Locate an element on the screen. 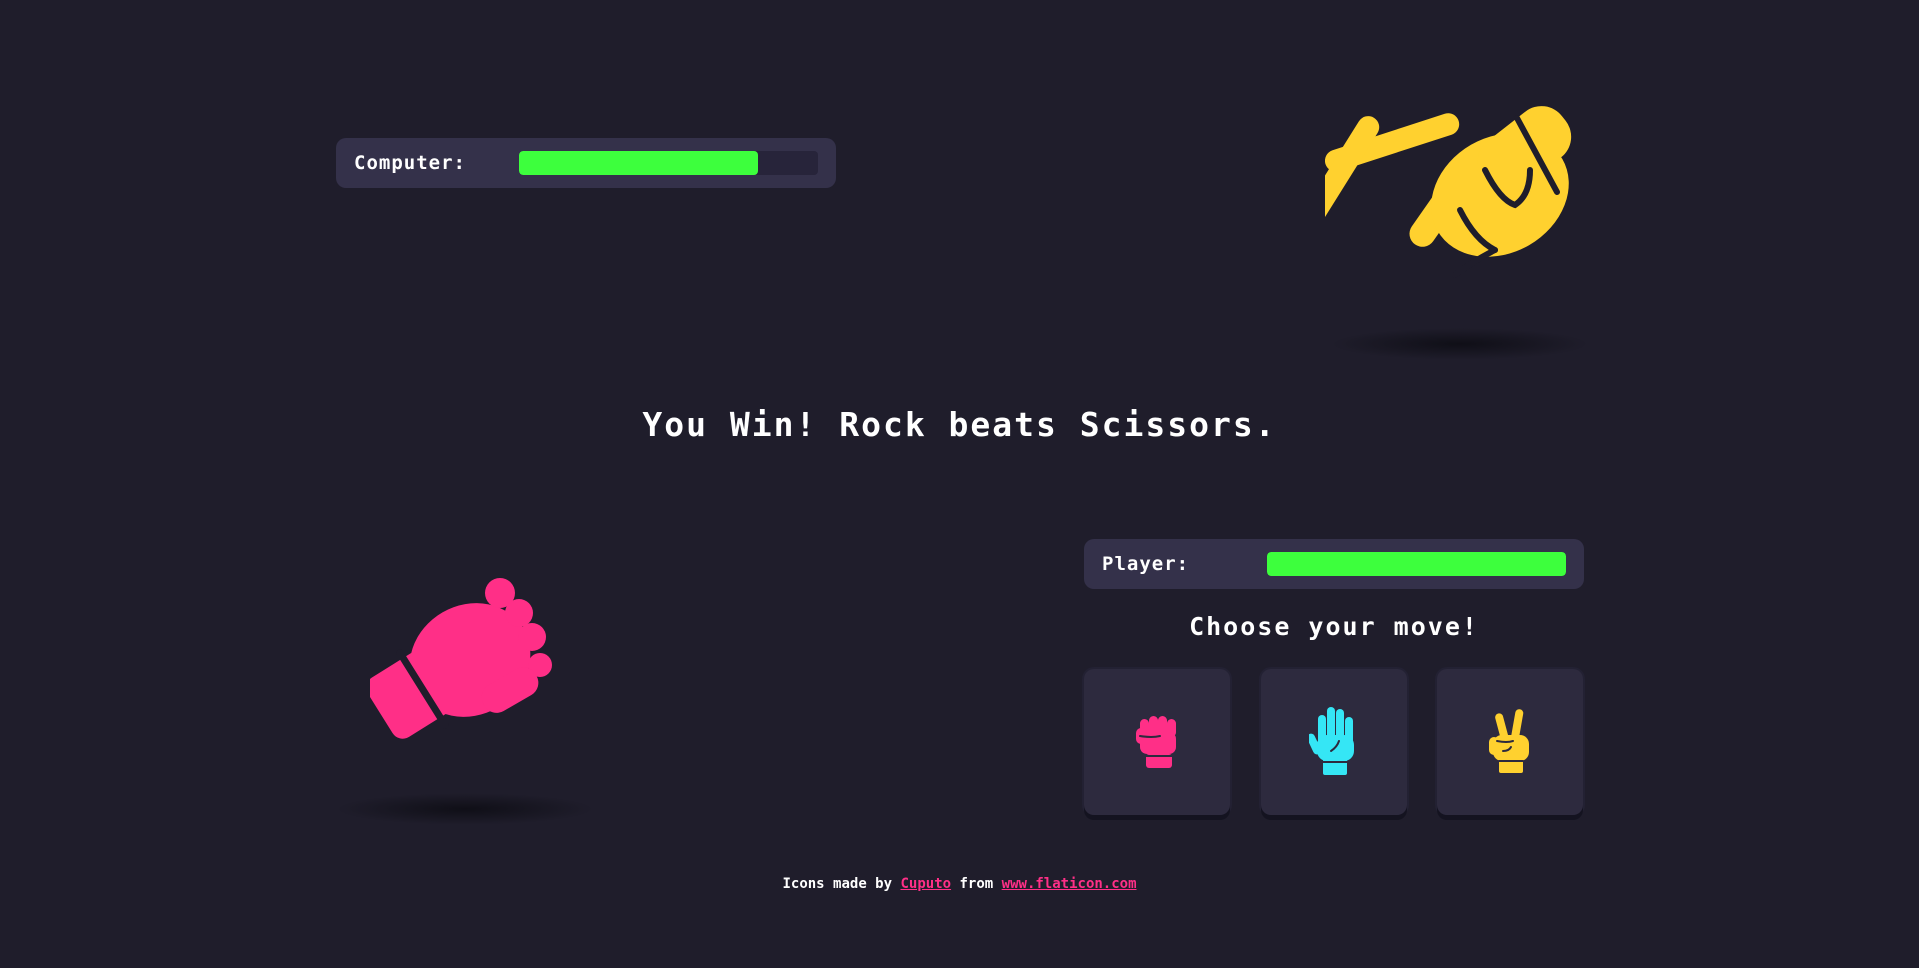 Image resolution: width=1919 pixels, height=968 pixels. scissors-button is located at coordinates (1510, 742).